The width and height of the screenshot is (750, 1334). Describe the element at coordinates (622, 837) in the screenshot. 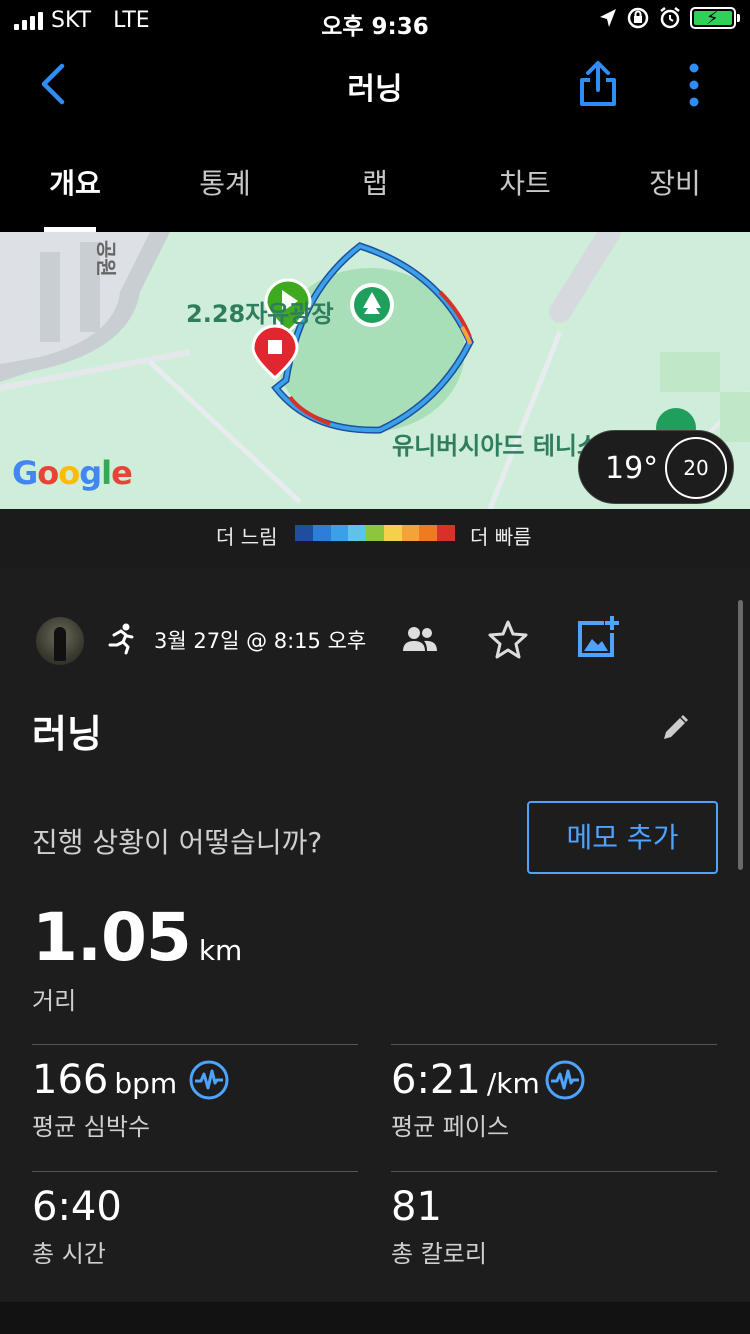

I see `add-memo-button: 메모 추가` at that location.